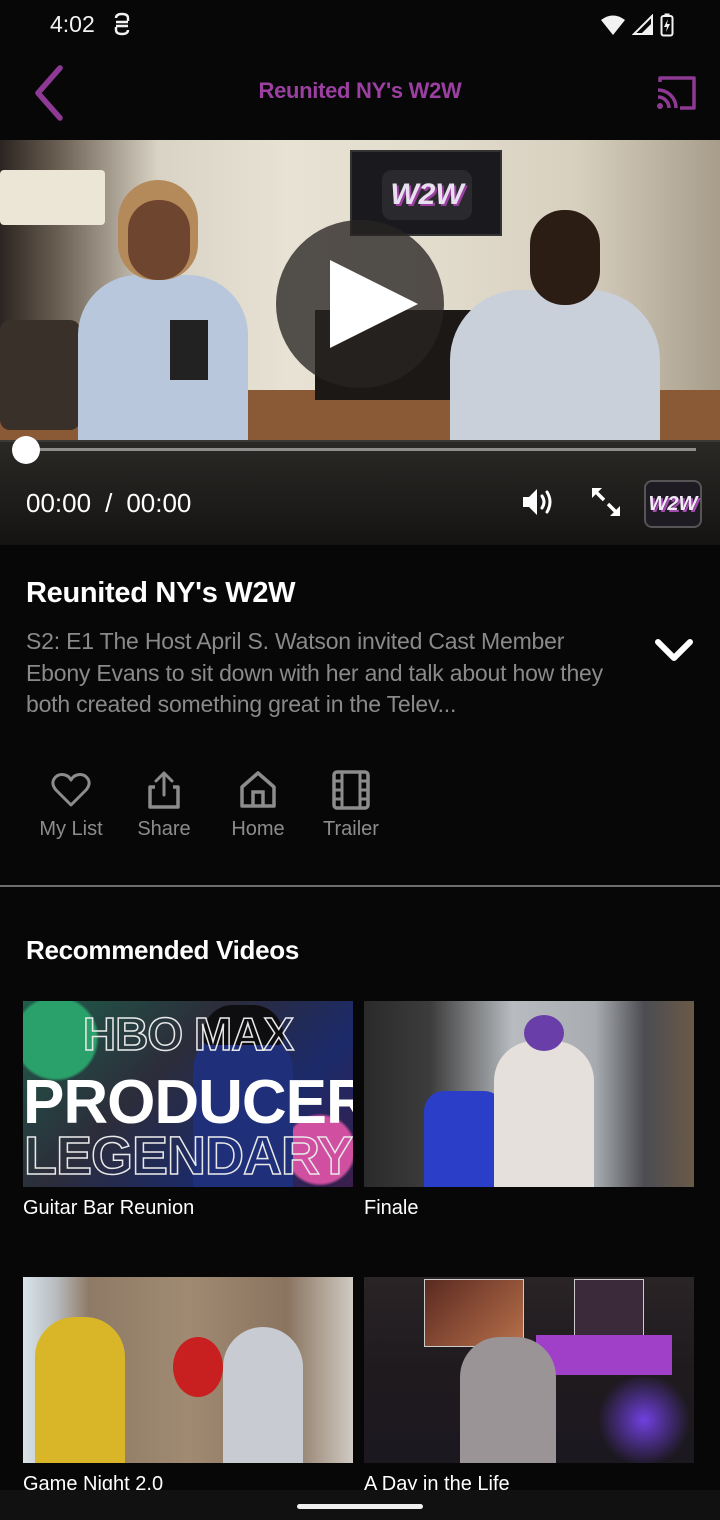 The image size is (720, 1520). I want to click on home-gesture-handle, so click(360, 1506).